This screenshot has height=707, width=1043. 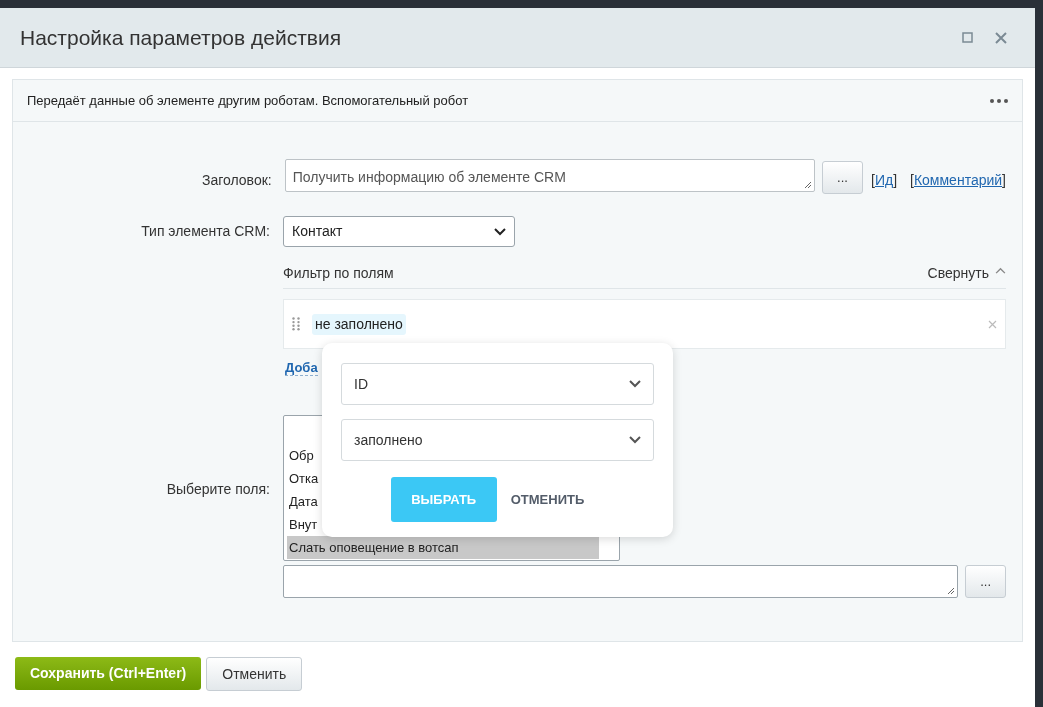 I want to click on field-label: Выберите поля:, so click(x=218, y=489).